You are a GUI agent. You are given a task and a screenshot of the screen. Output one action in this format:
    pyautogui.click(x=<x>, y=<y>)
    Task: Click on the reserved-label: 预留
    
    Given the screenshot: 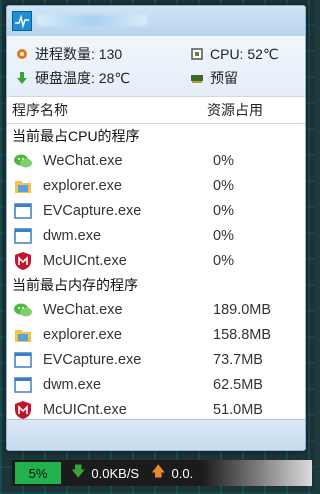 What is the action you would take?
    pyautogui.click(x=224, y=78)
    